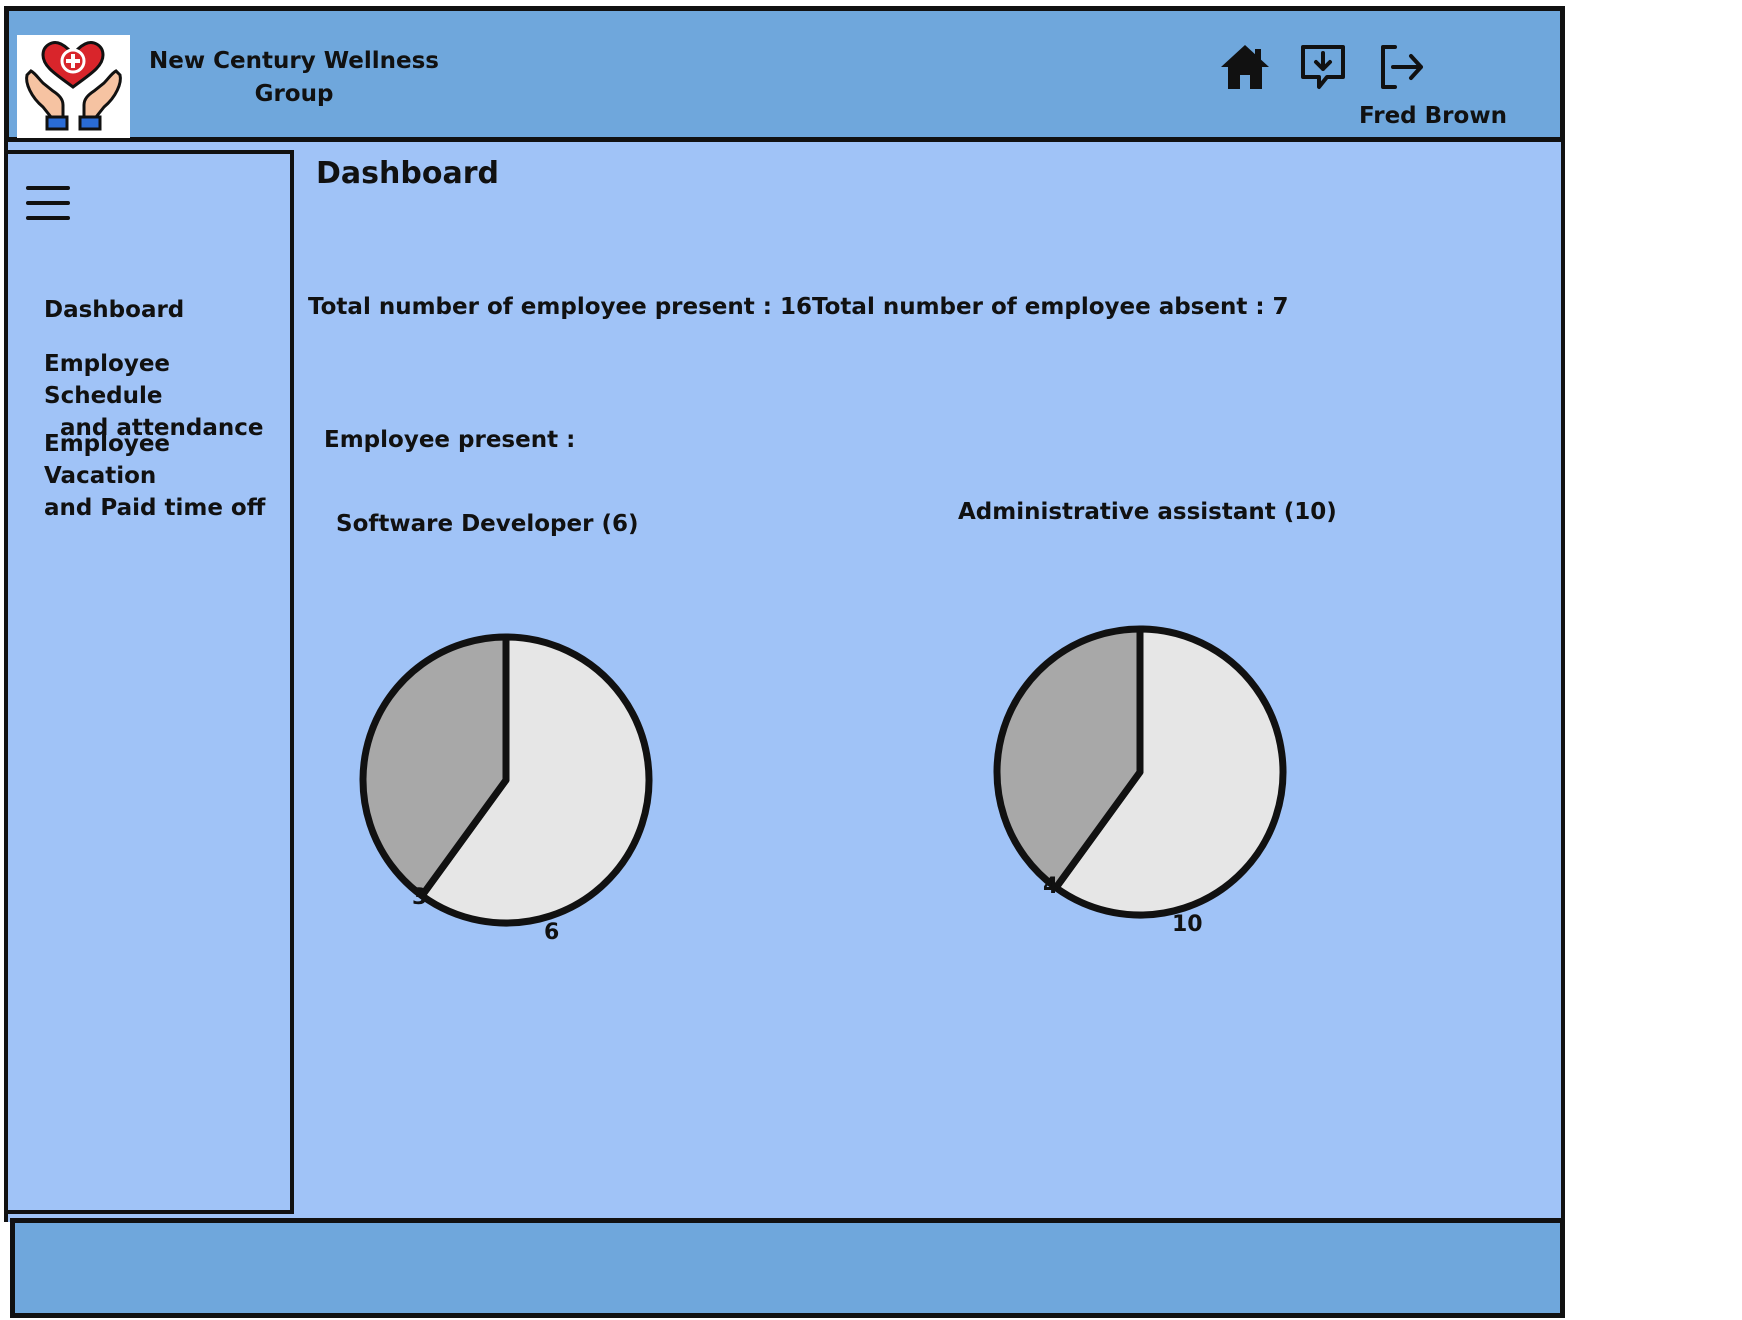 The height and width of the screenshot is (1320, 1742). What do you see at coordinates (294, 94) in the screenshot?
I see `company-name-line2: Group` at bounding box center [294, 94].